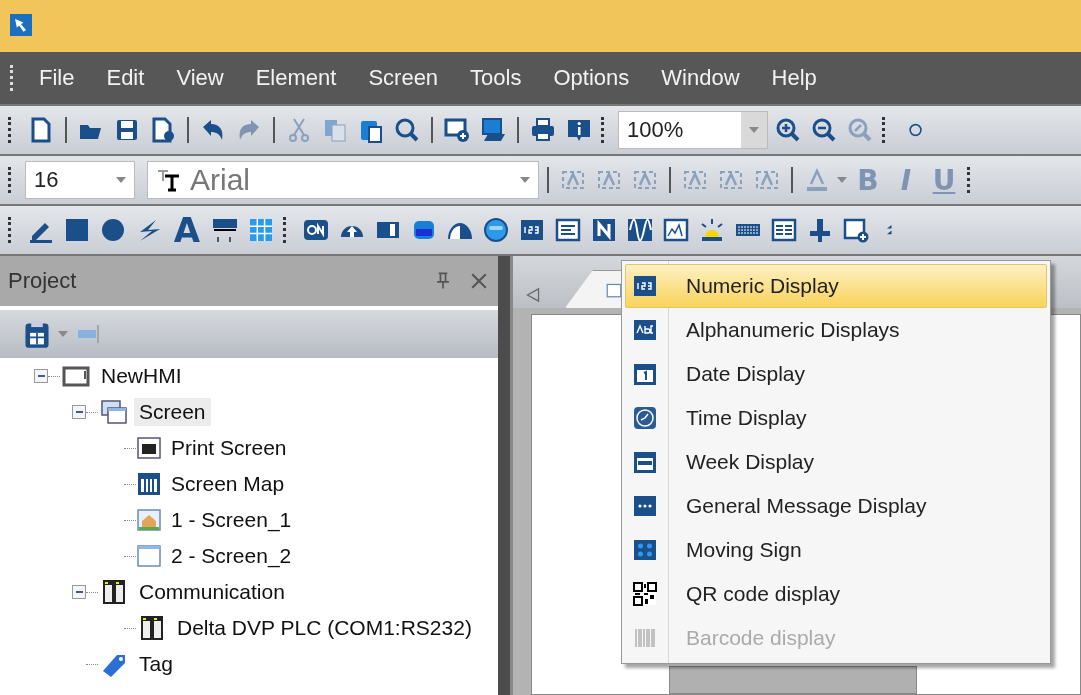 The height and width of the screenshot is (695, 1081). Describe the element at coordinates (212, 592) in the screenshot. I see `tree-item: Communication` at that location.